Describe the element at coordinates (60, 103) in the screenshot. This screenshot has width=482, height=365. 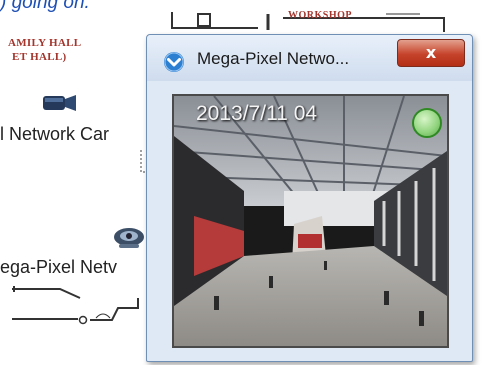
I see `camera-icon` at that location.